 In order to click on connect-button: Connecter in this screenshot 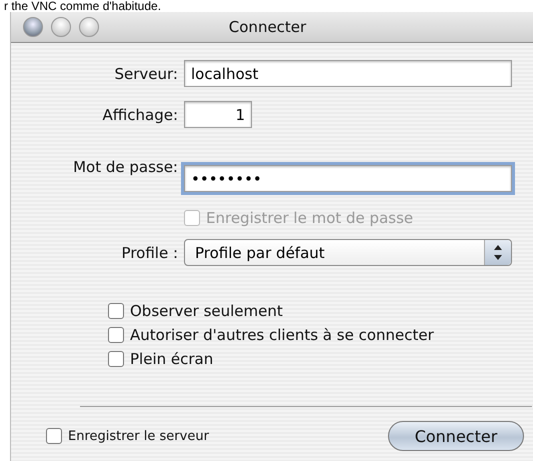, I will do `click(456, 436)`.